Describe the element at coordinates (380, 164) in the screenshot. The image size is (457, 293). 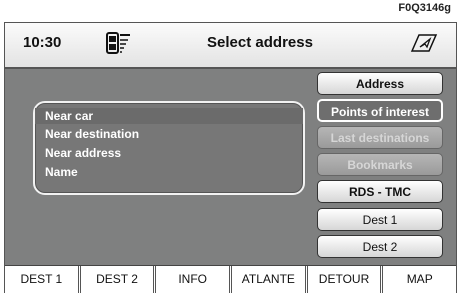
I see `bookmarks-button: Bookmarks` at that location.